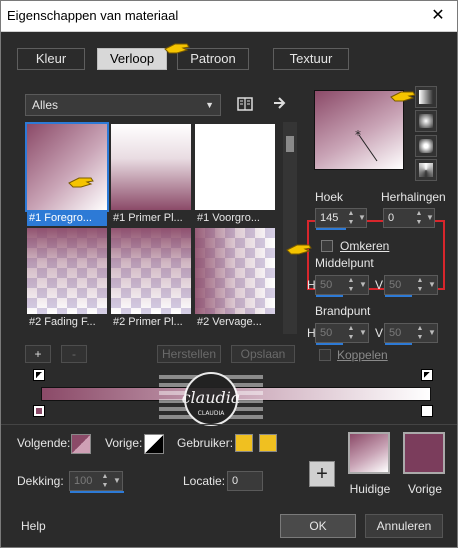 This screenshot has width=458, height=548. I want to click on previous-swatch-label: Vorige, so click(425, 489).